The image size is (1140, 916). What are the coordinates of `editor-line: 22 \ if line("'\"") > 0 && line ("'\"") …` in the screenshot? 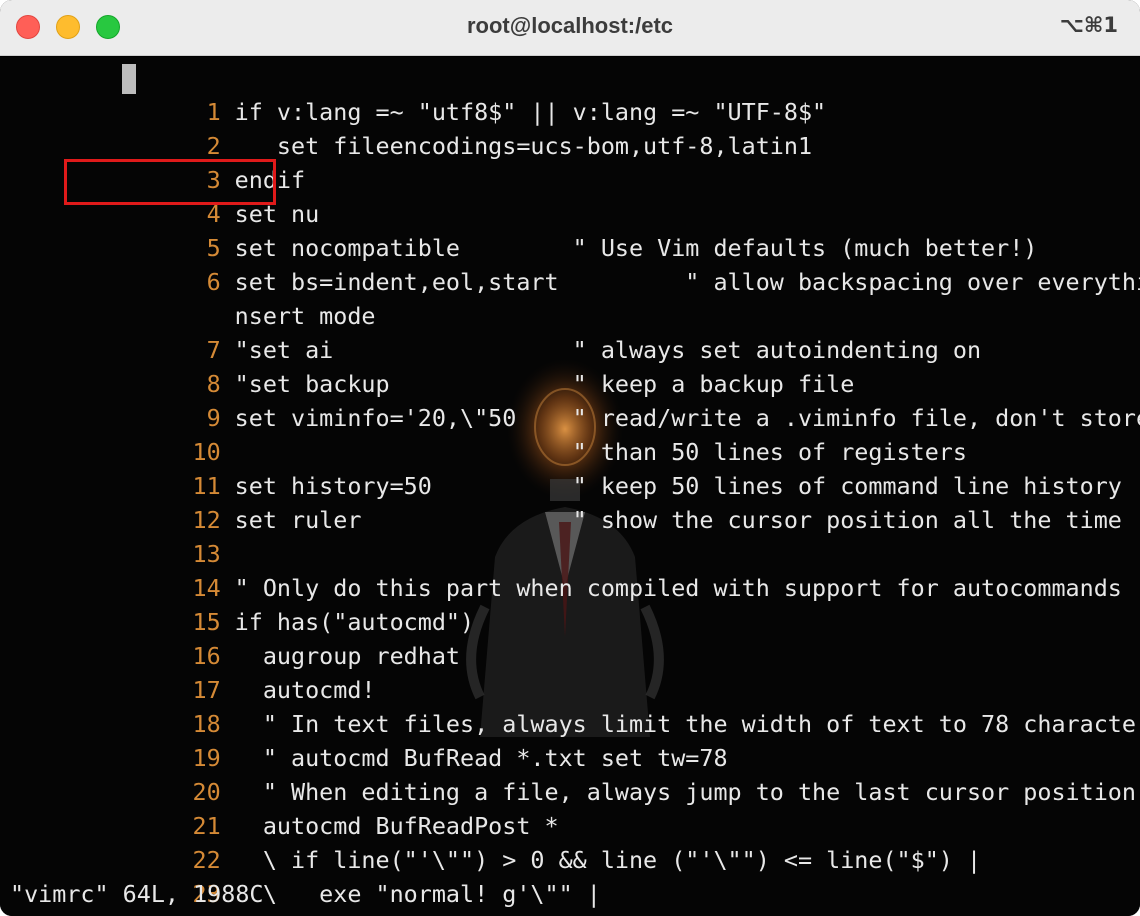 It's located at (491, 841).